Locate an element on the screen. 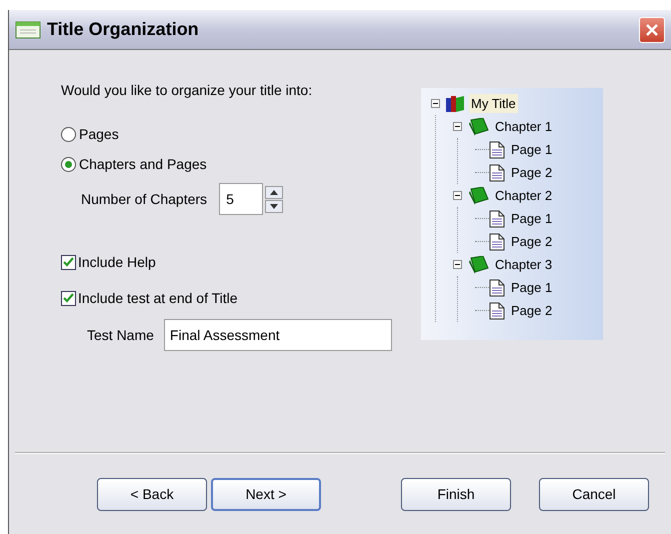  tree-item: Chapter 2 is located at coordinates (523, 196).